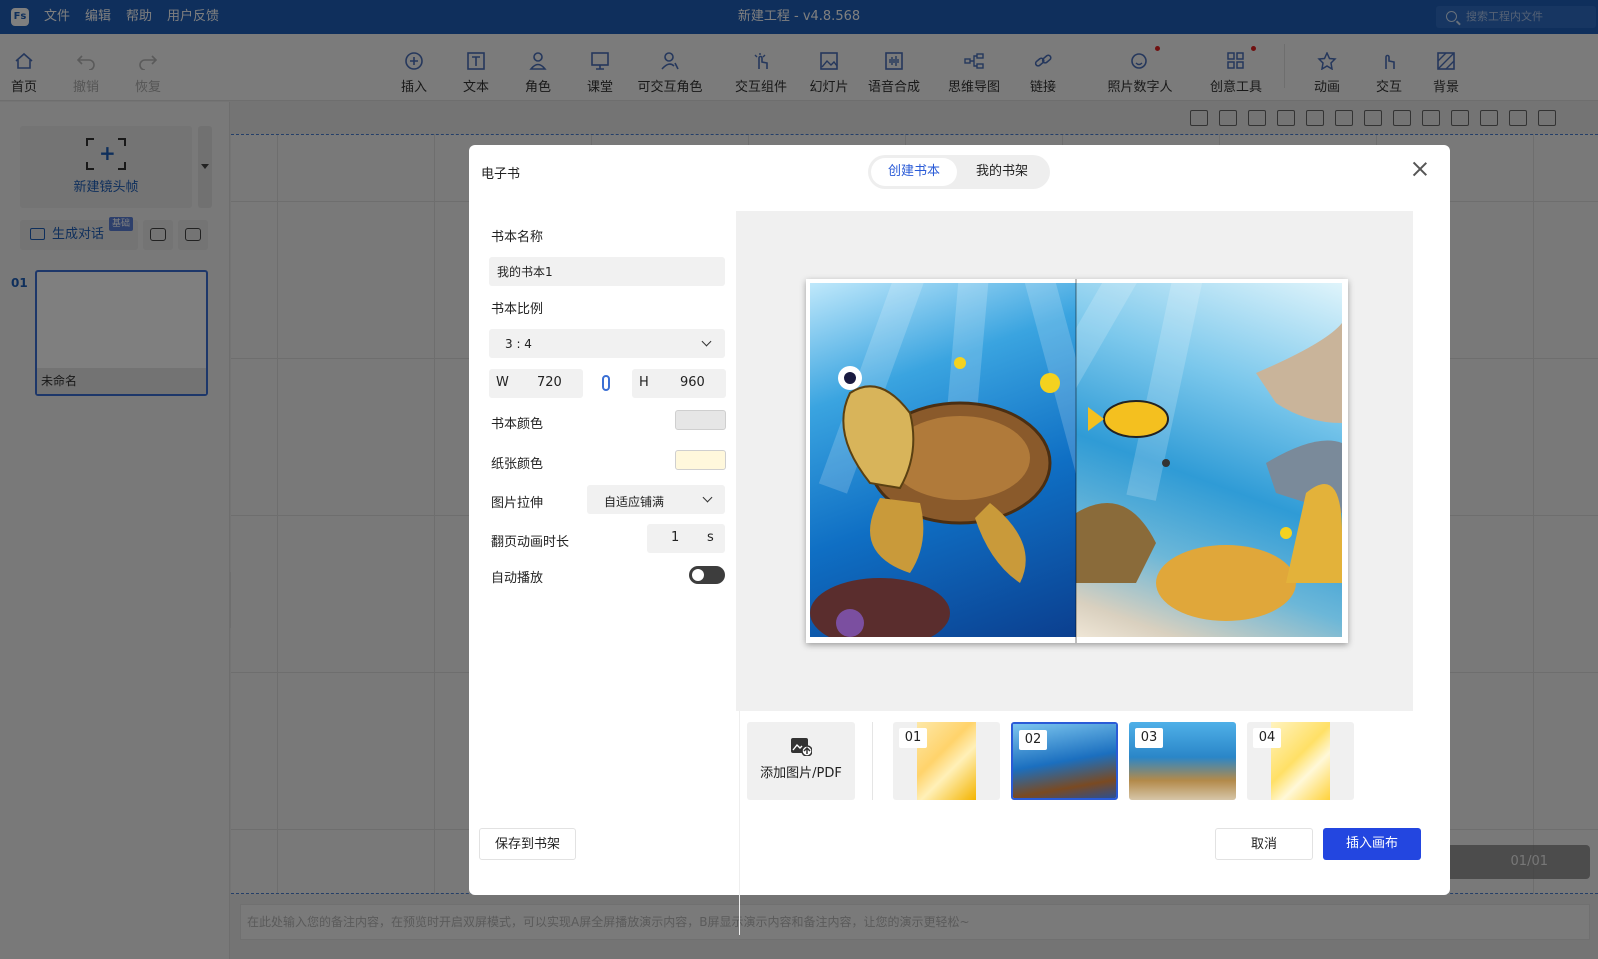 Image resolution: width=1598 pixels, height=959 pixels. What do you see at coordinates (1372, 844) in the screenshot?
I see `insert-canvas-button: 插入画布` at bounding box center [1372, 844].